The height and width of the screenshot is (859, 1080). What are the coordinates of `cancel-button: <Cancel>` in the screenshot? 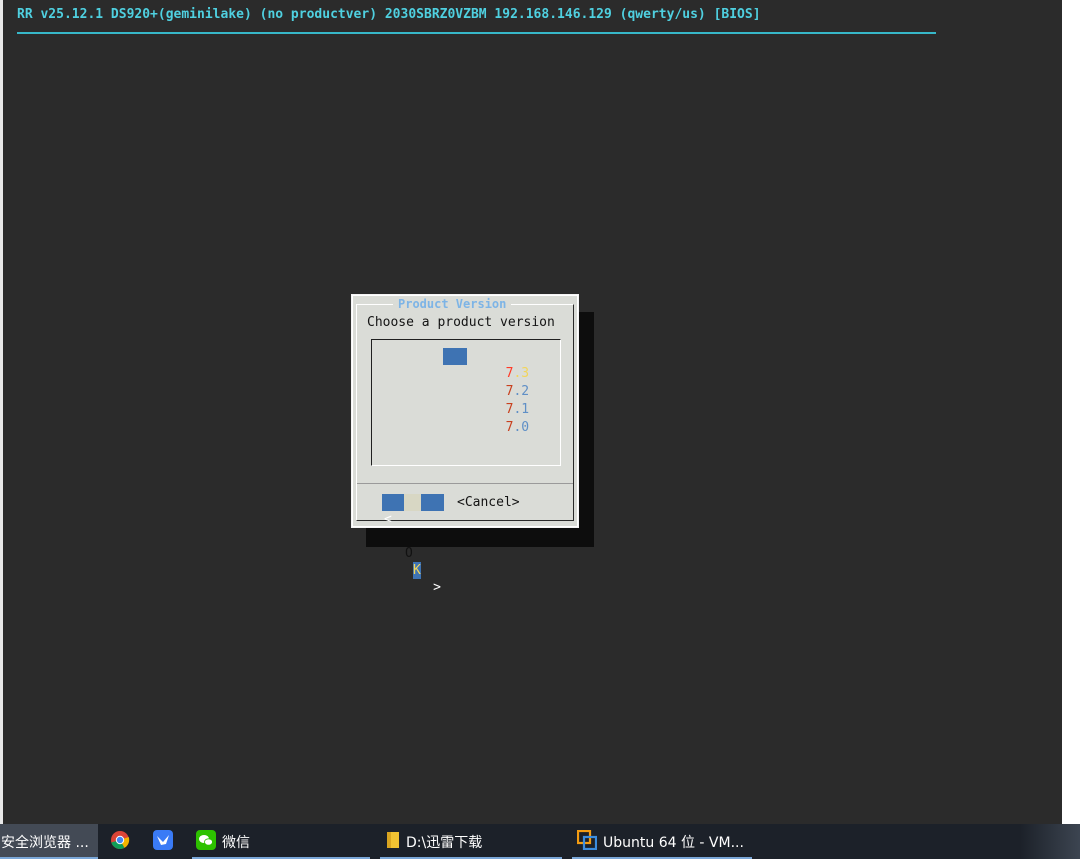 It's located at (488, 502).